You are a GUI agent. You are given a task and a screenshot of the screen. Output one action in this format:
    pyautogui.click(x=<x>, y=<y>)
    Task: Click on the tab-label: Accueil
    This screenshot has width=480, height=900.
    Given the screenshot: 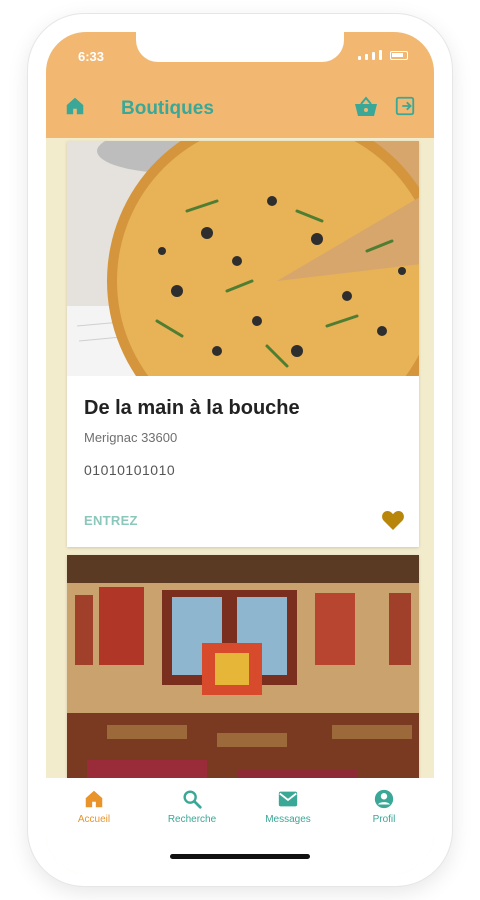 What is the action you would take?
    pyautogui.click(x=94, y=819)
    